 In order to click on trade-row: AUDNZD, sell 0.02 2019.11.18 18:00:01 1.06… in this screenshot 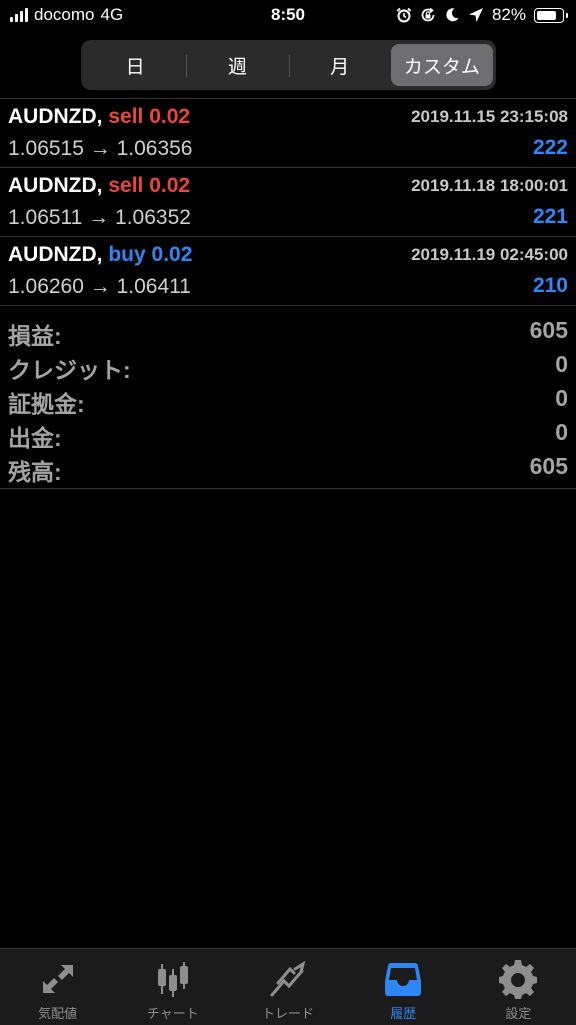, I will do `click(288, 202)`.